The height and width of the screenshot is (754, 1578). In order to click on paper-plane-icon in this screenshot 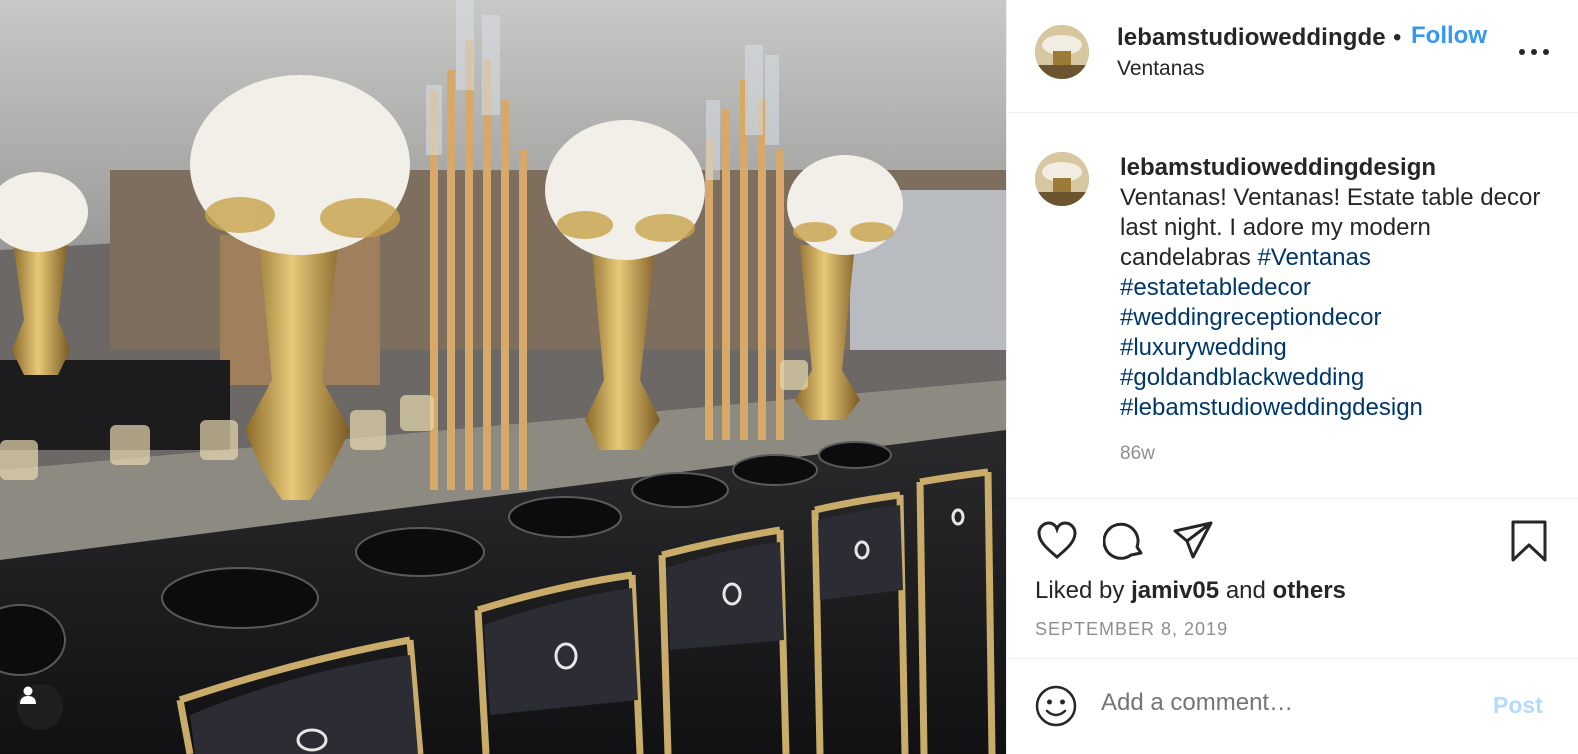, I will do `click(1193, 541)`.